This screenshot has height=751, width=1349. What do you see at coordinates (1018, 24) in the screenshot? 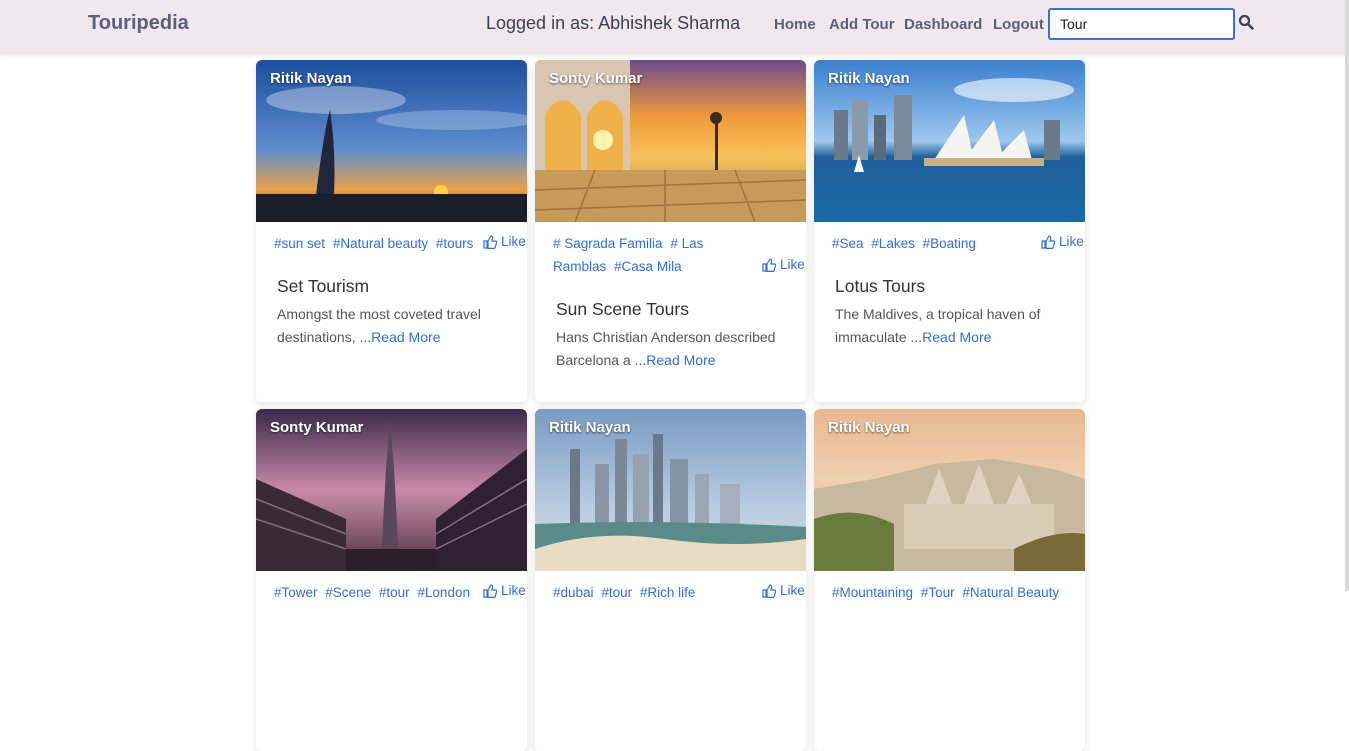
I see `nav-logout-link: Logout` at bounding box center [1018, 24].